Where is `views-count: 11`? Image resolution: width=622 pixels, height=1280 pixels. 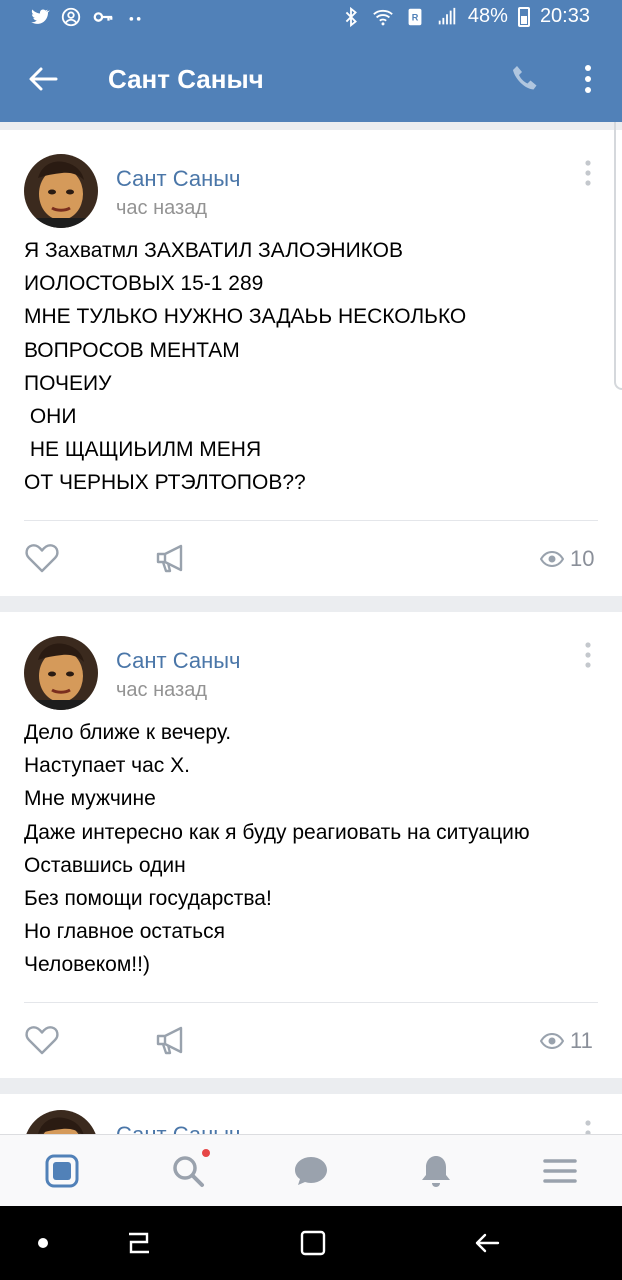 views-count: 11 is located at coordinates (581, 1040).